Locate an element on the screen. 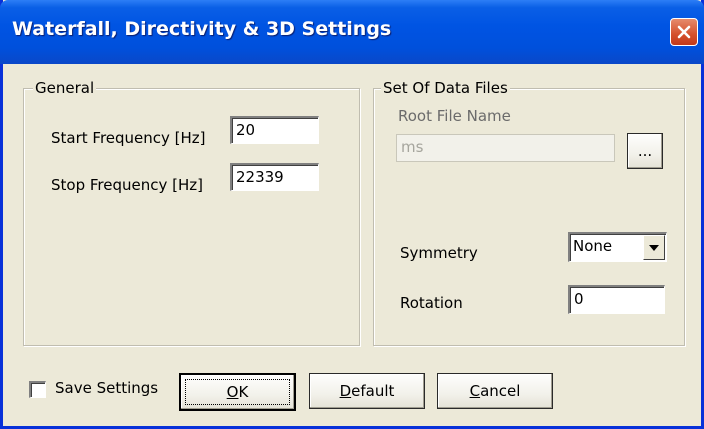  stop-frequency-input: 22339 is located at coordinates (274, 177).